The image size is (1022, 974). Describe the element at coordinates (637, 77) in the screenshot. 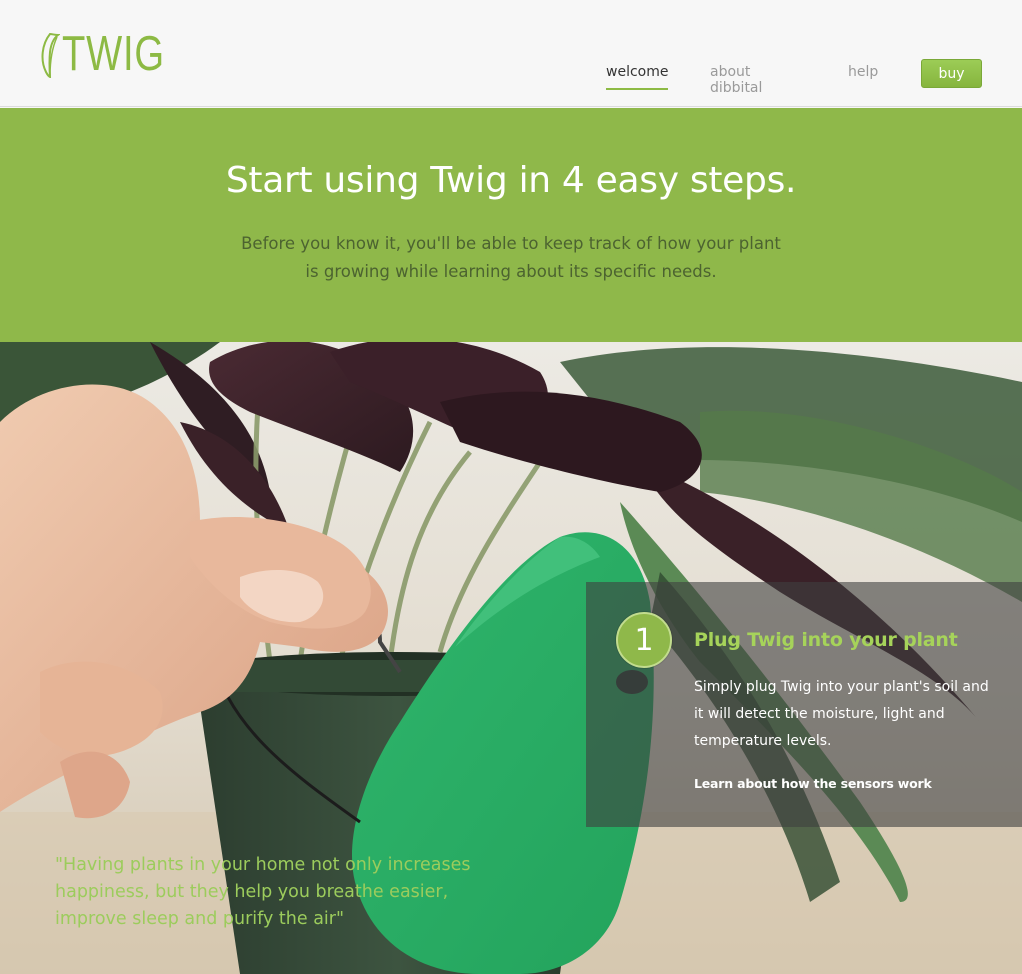

I see `nav-welcome: welcome` at that location.